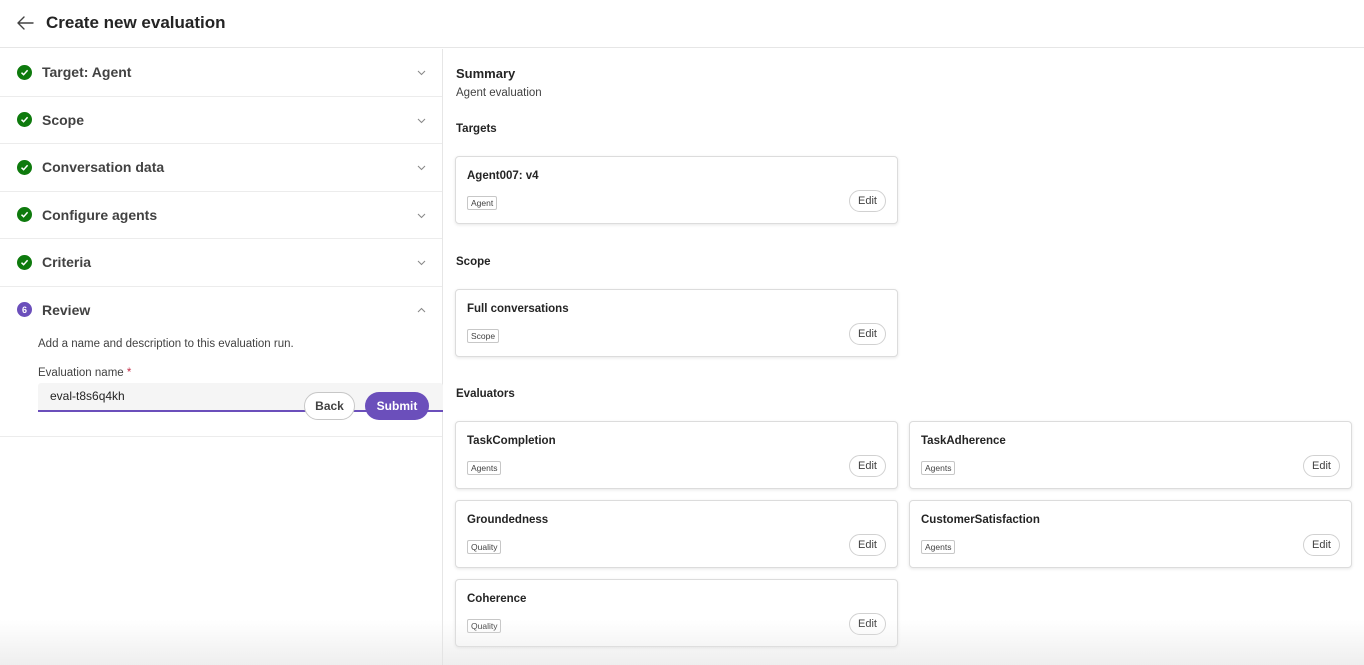 This screenshot has height=665, width=1364. Describe the element at coordinates (85, 372) in the screenshot. I see `evaluation-name-label: Evaluation name *` at that location.